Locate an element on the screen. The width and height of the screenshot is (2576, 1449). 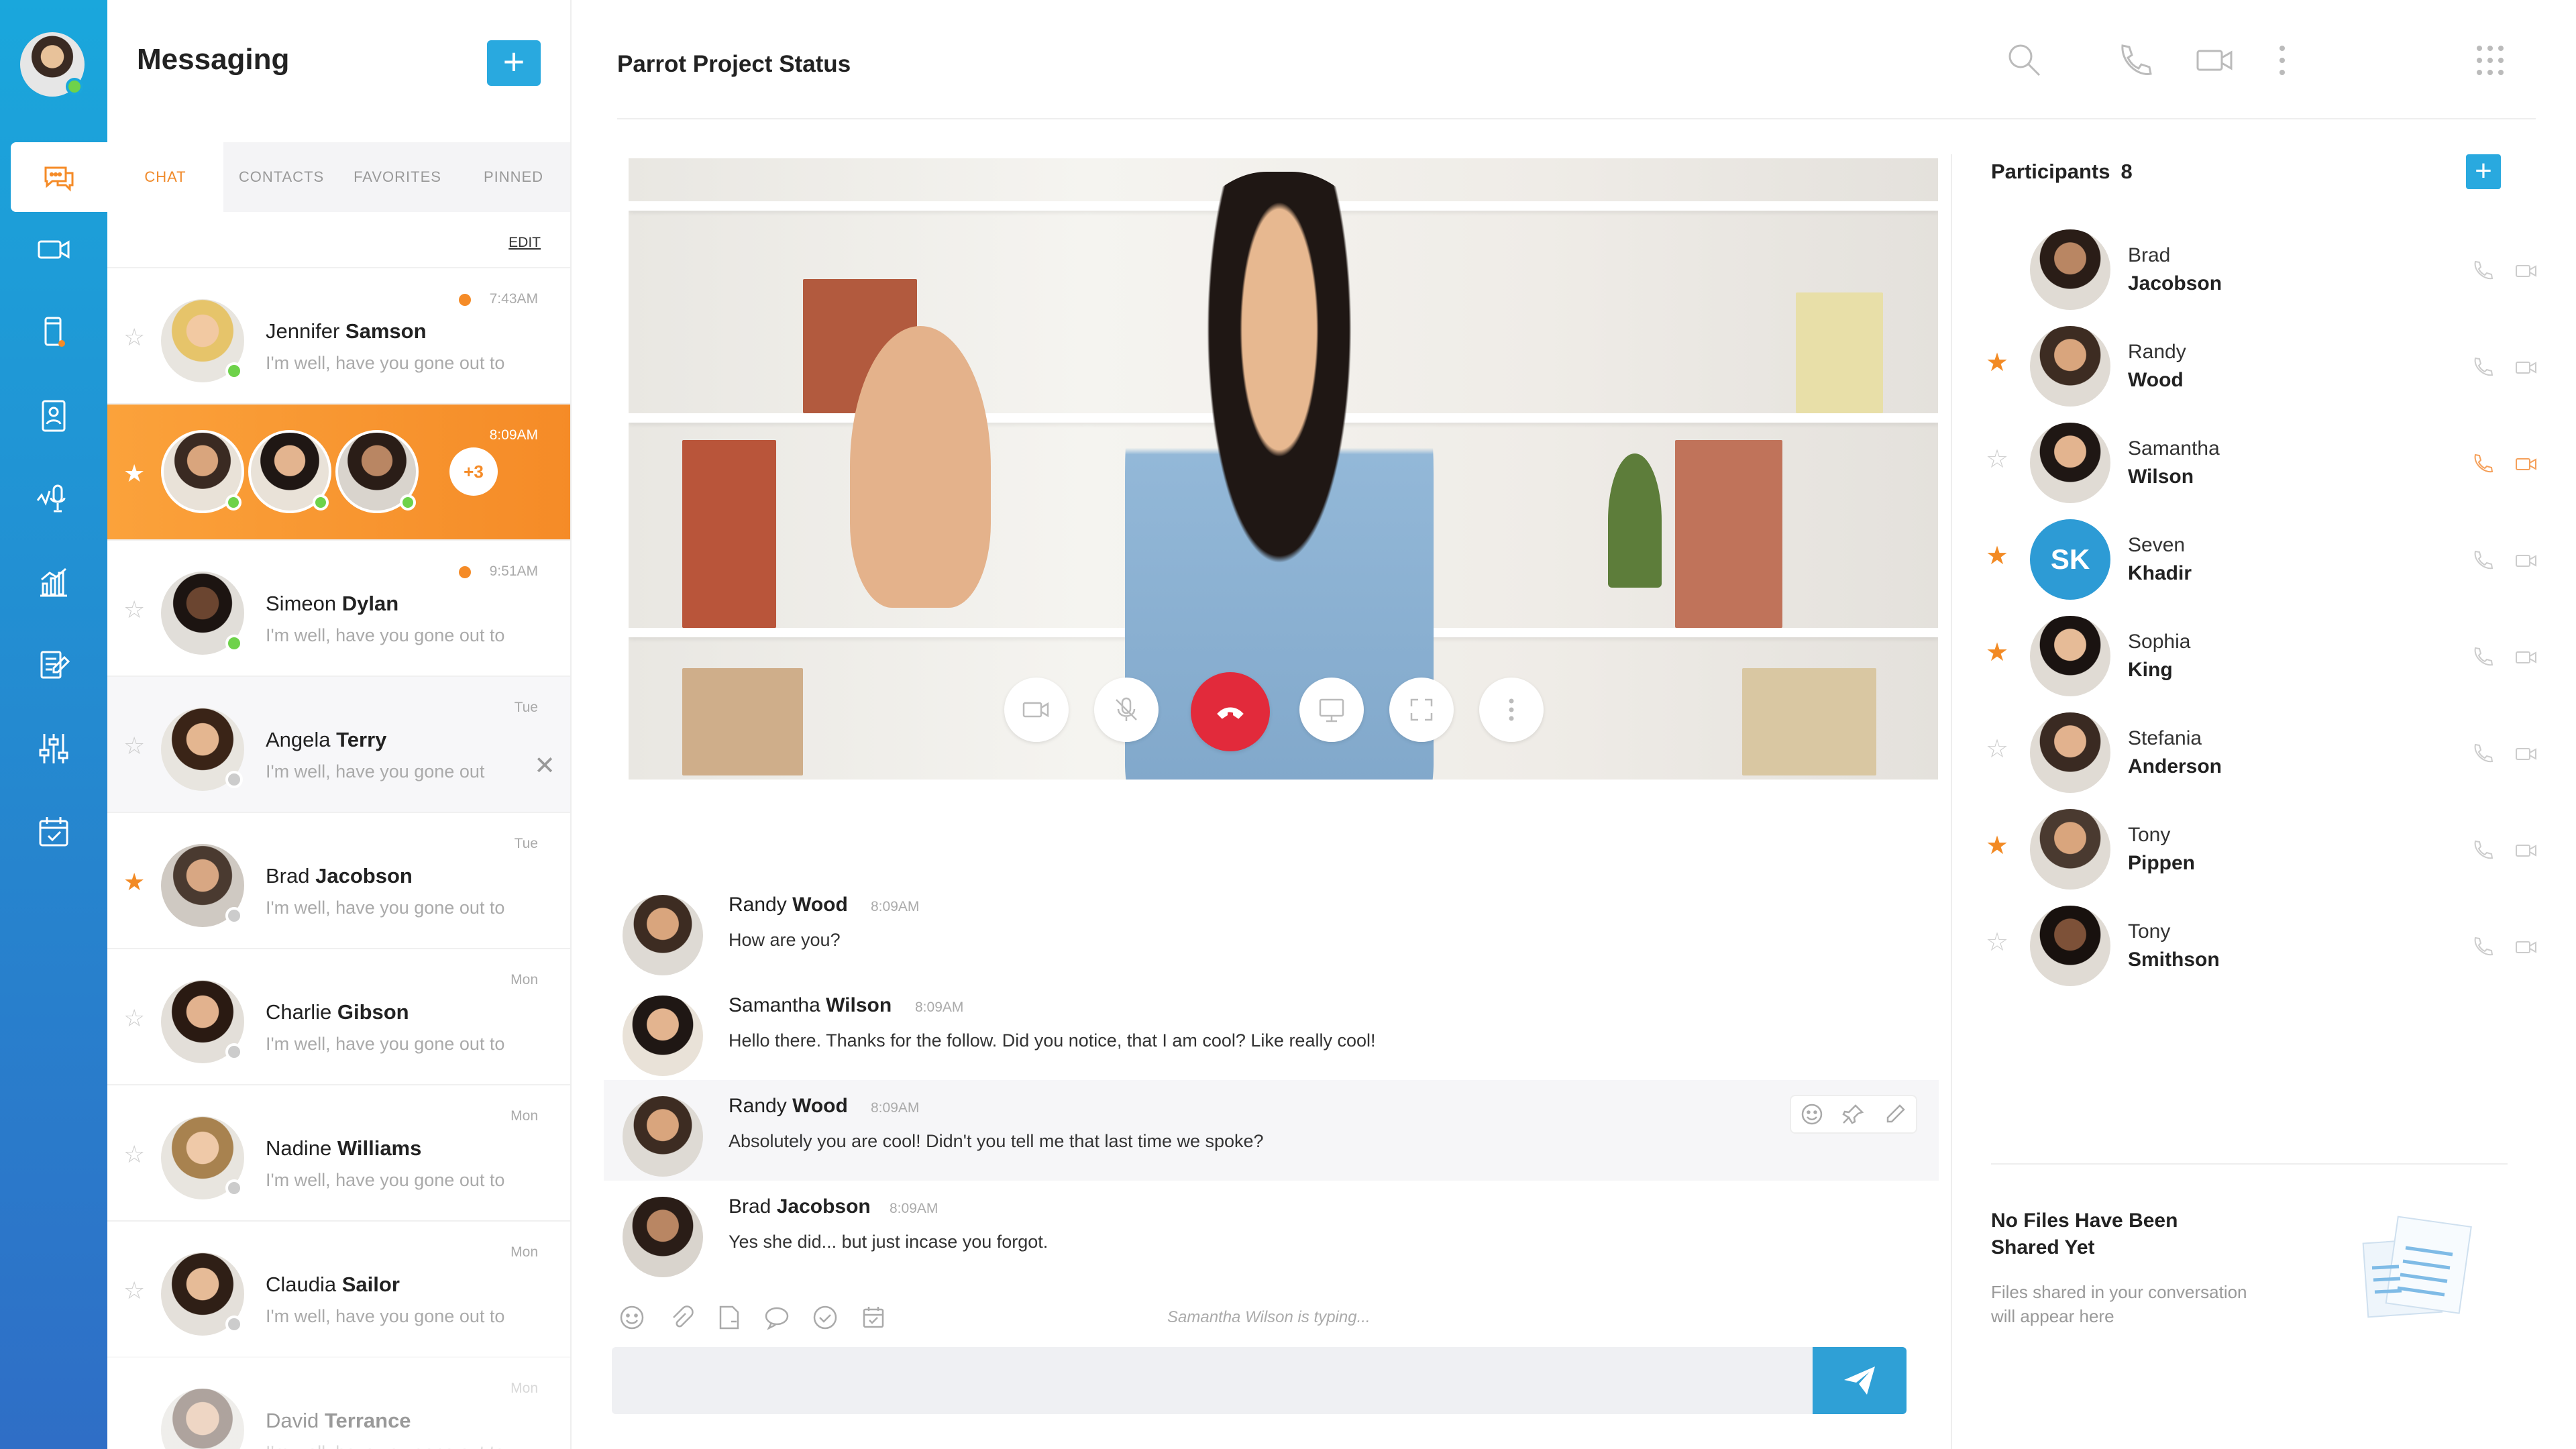
more-participants-badge: +3 is located at coordinates (473, 471).